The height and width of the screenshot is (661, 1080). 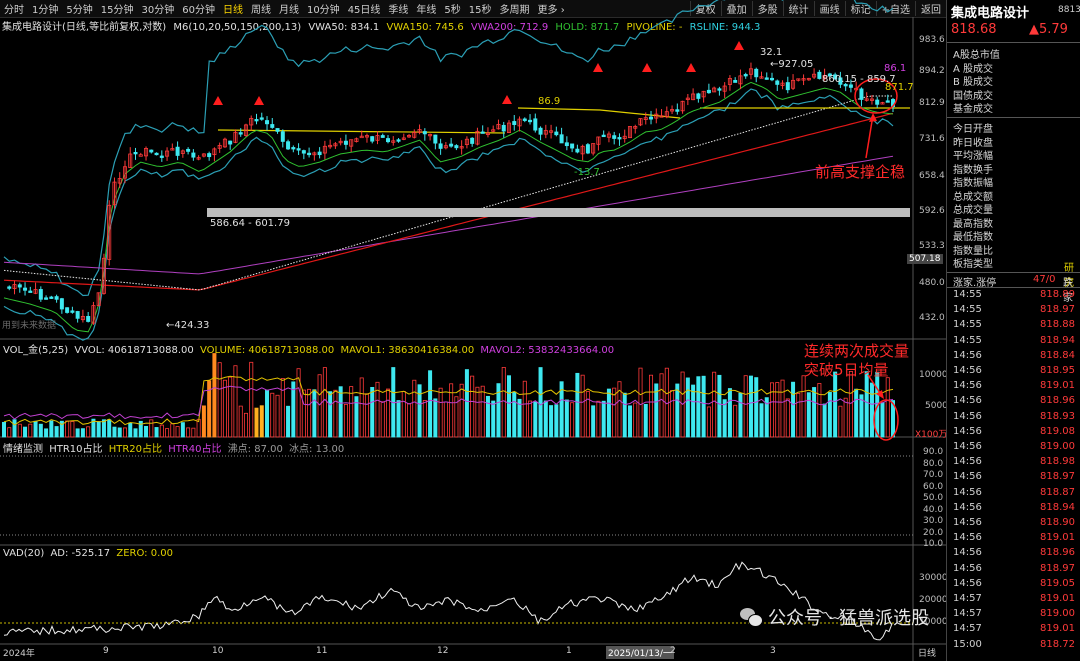 What do you see at coordinates (106, 651) in the screenshot?
I see `x-label: 9` at bounding box center [106, 651].